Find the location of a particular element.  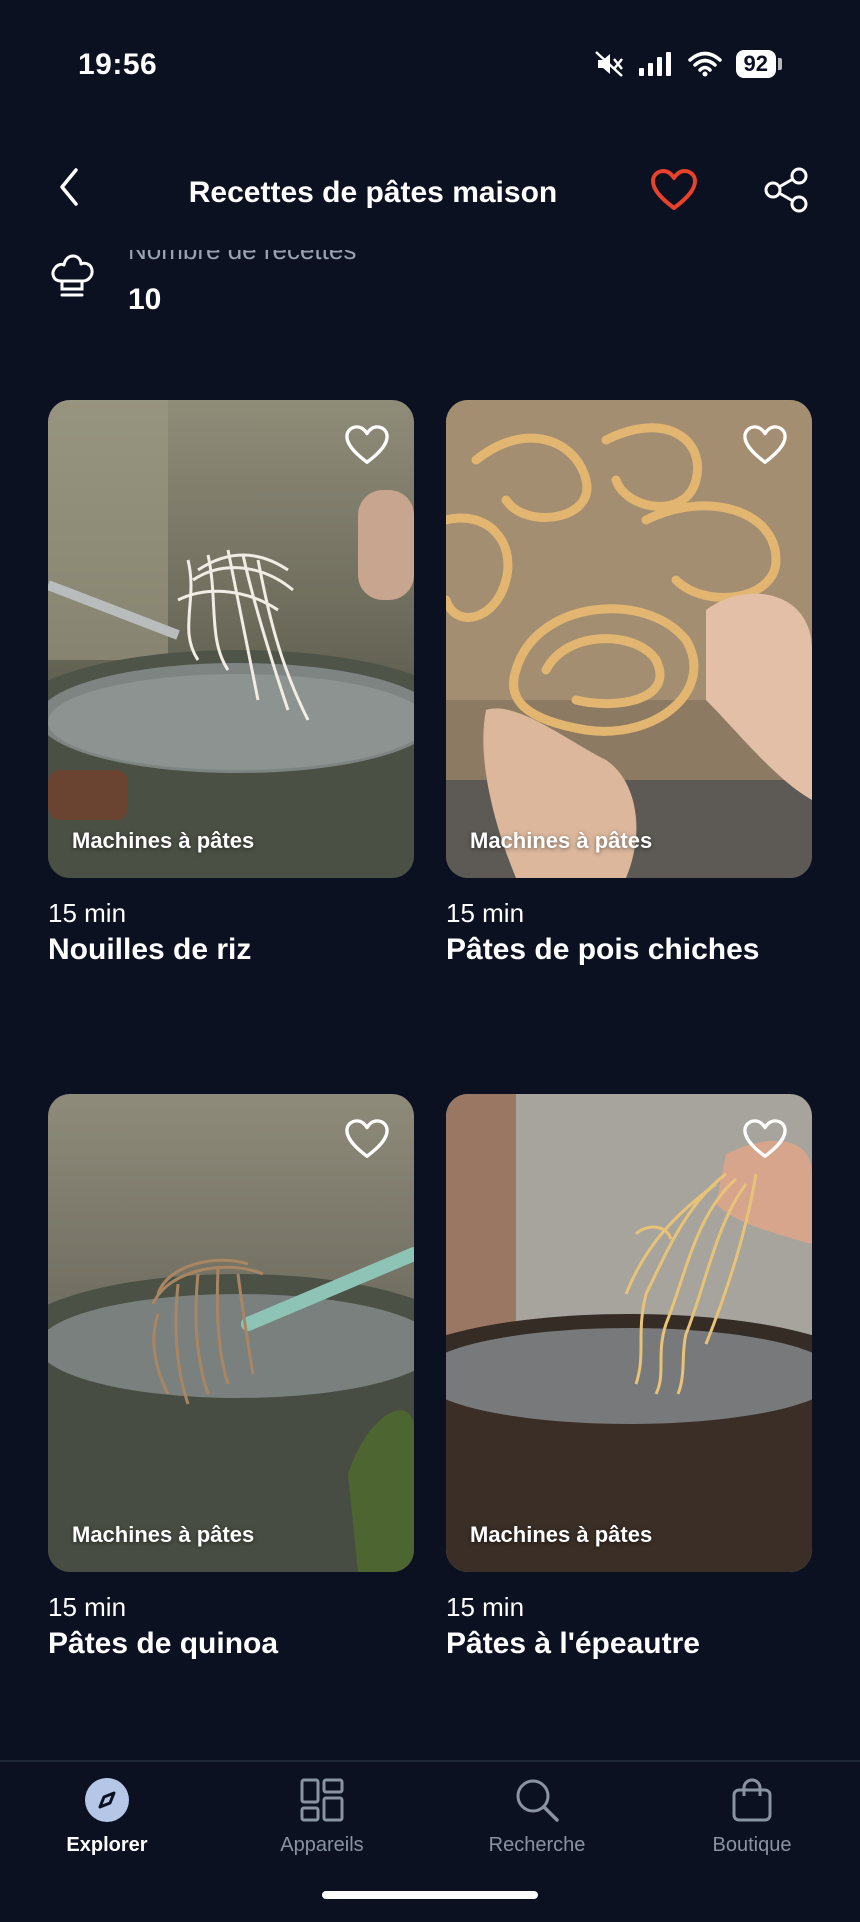

nav-item-boutique: Boutique is located at coordinates (752, 1816).